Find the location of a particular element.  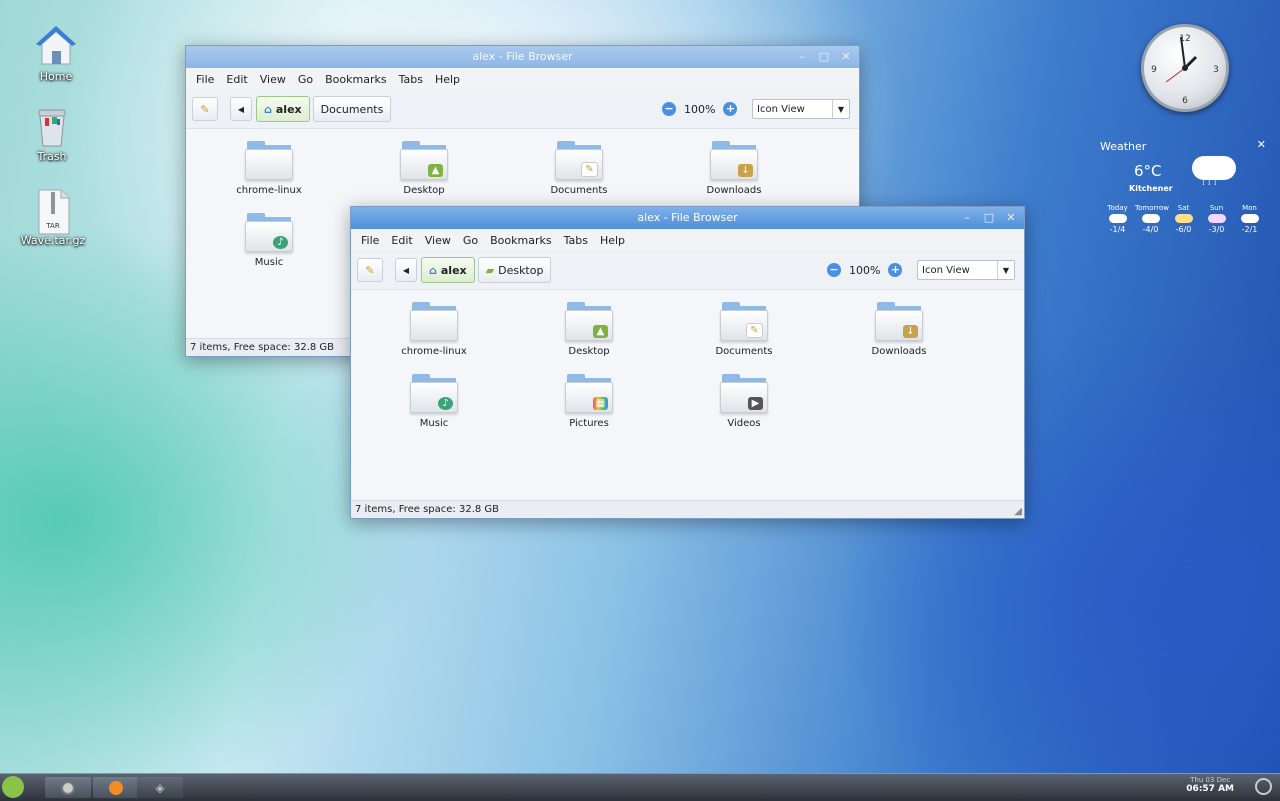

svg-text: 6 is located at coordinates (1185, 101).